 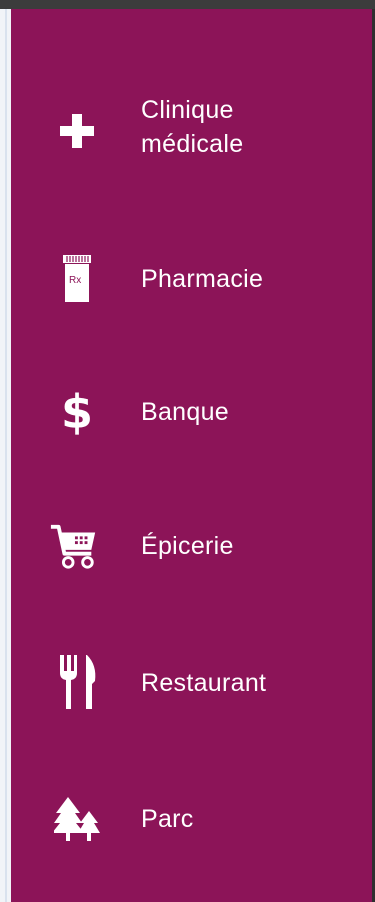 I want to click on medical-cross-icon, so click(x=77, y=131).